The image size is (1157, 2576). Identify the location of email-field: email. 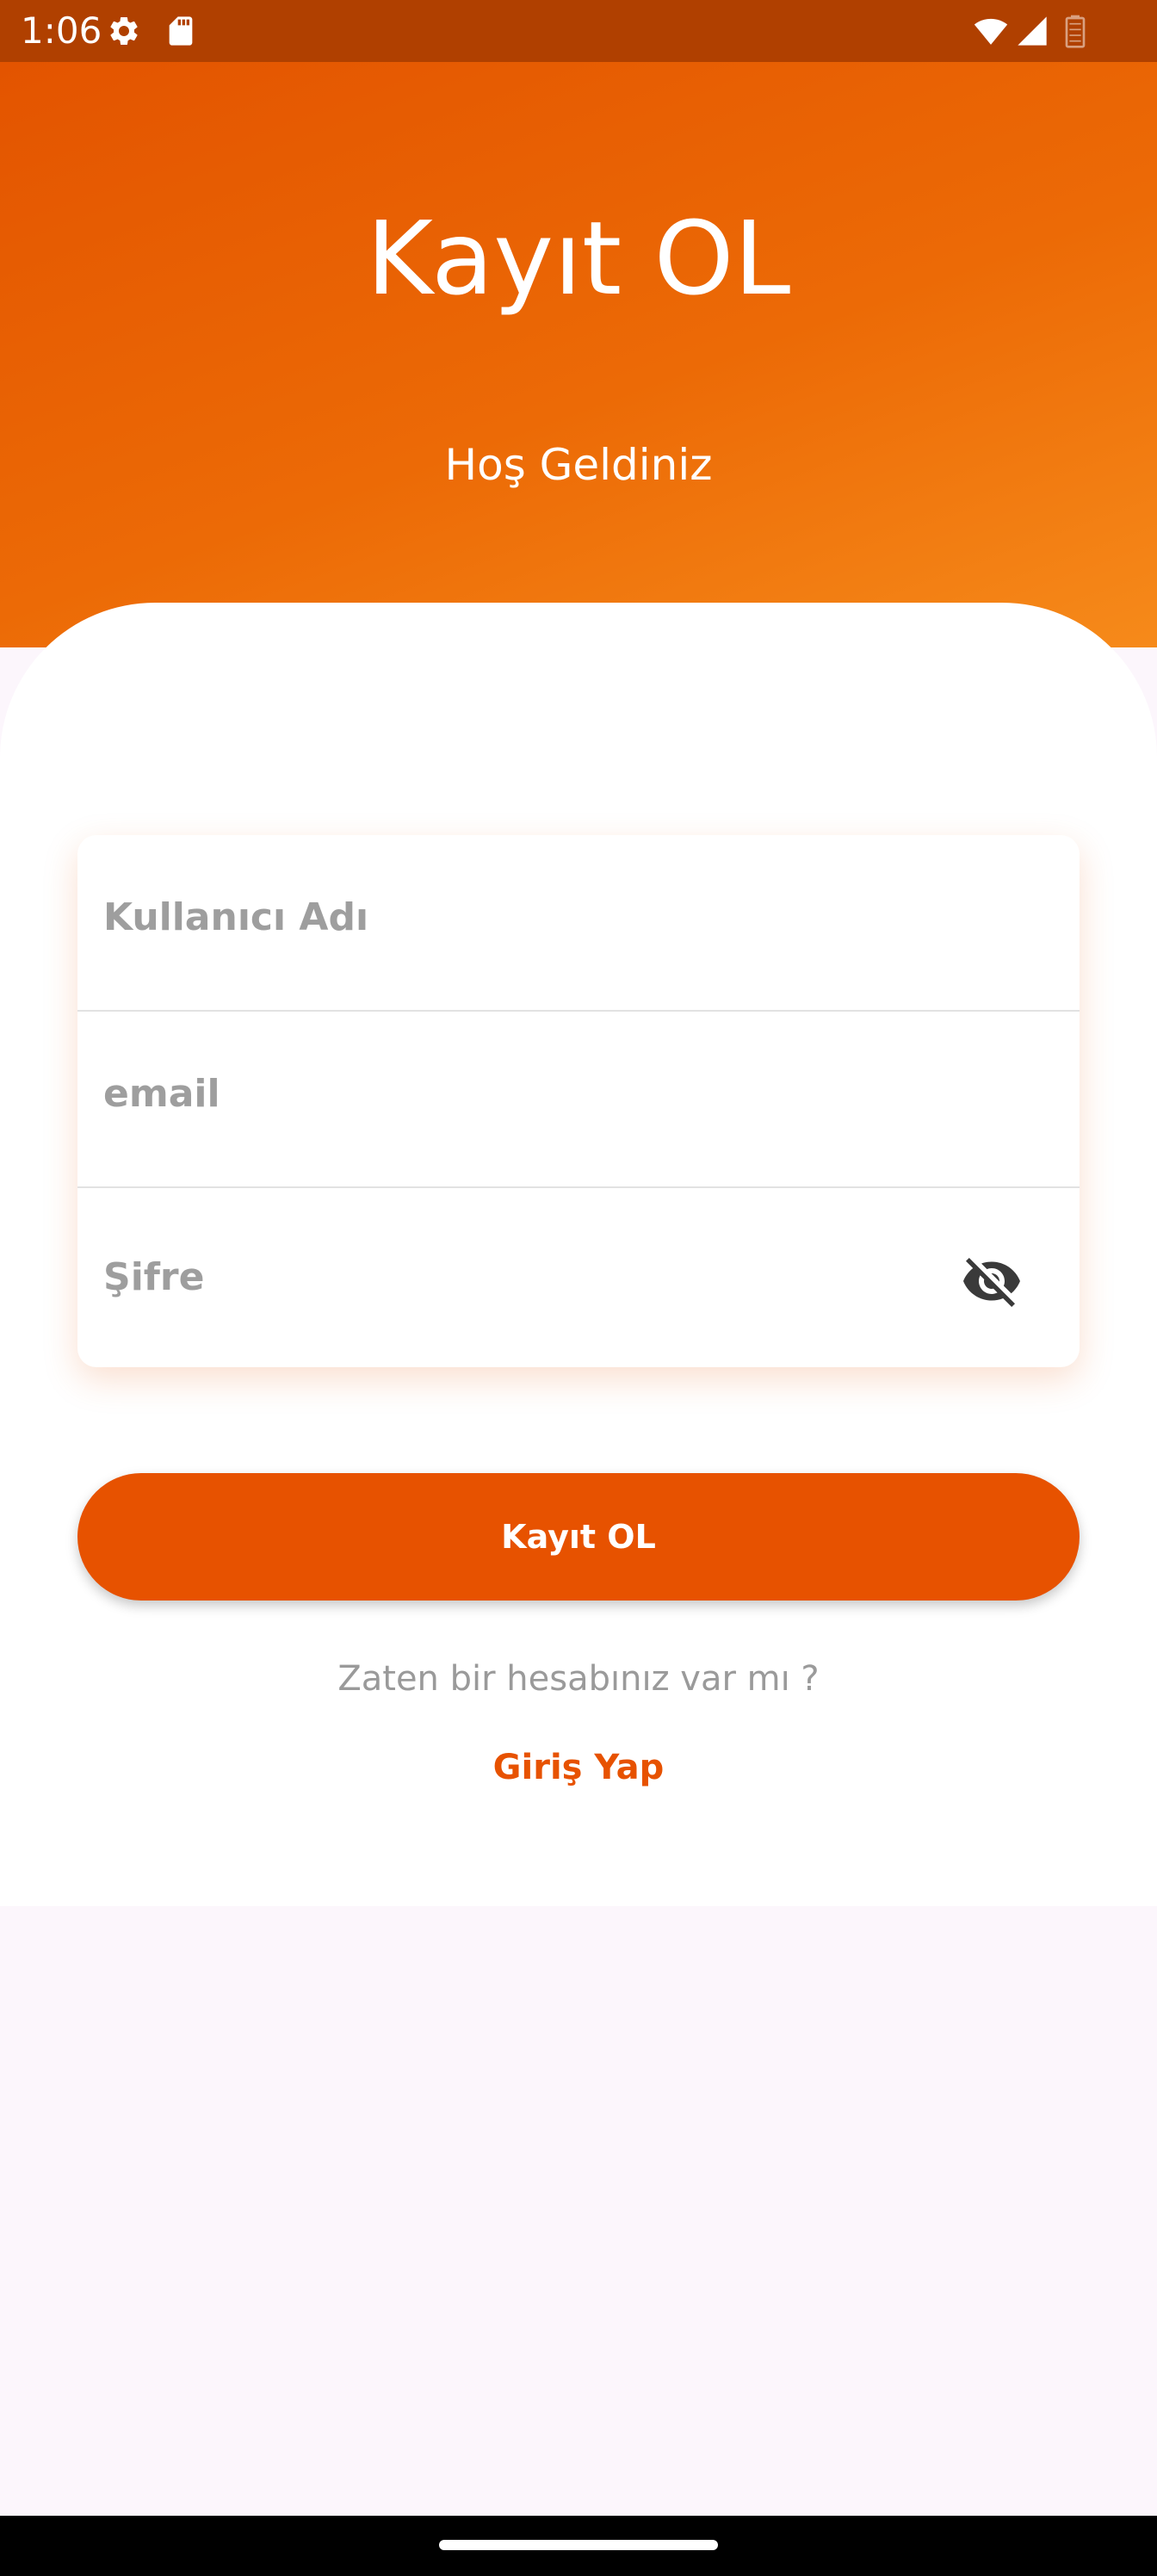
(579, 1100).